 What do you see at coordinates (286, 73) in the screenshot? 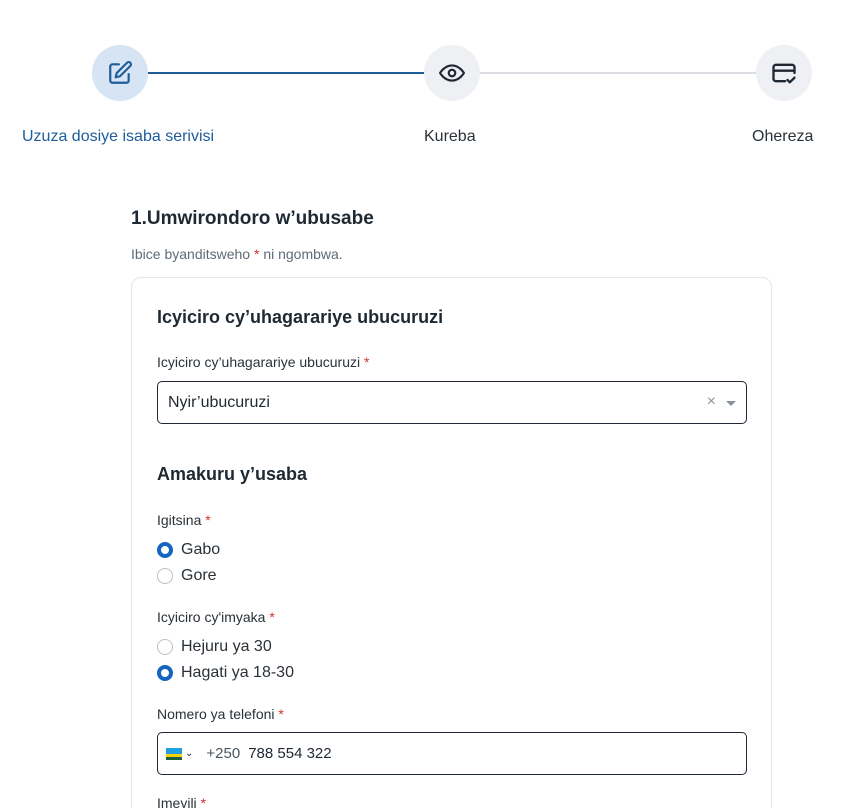
I see `step-connector-complete` at bounding box center [286, 73].